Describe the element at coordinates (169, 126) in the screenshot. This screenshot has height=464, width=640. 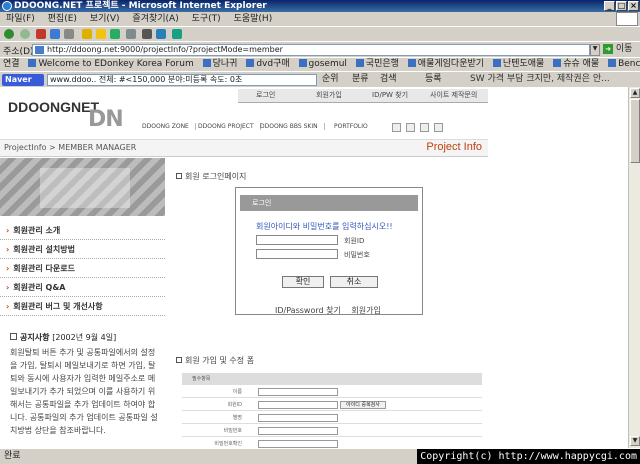
I see `subnav-zone: DDOONG ZONE` at that location.